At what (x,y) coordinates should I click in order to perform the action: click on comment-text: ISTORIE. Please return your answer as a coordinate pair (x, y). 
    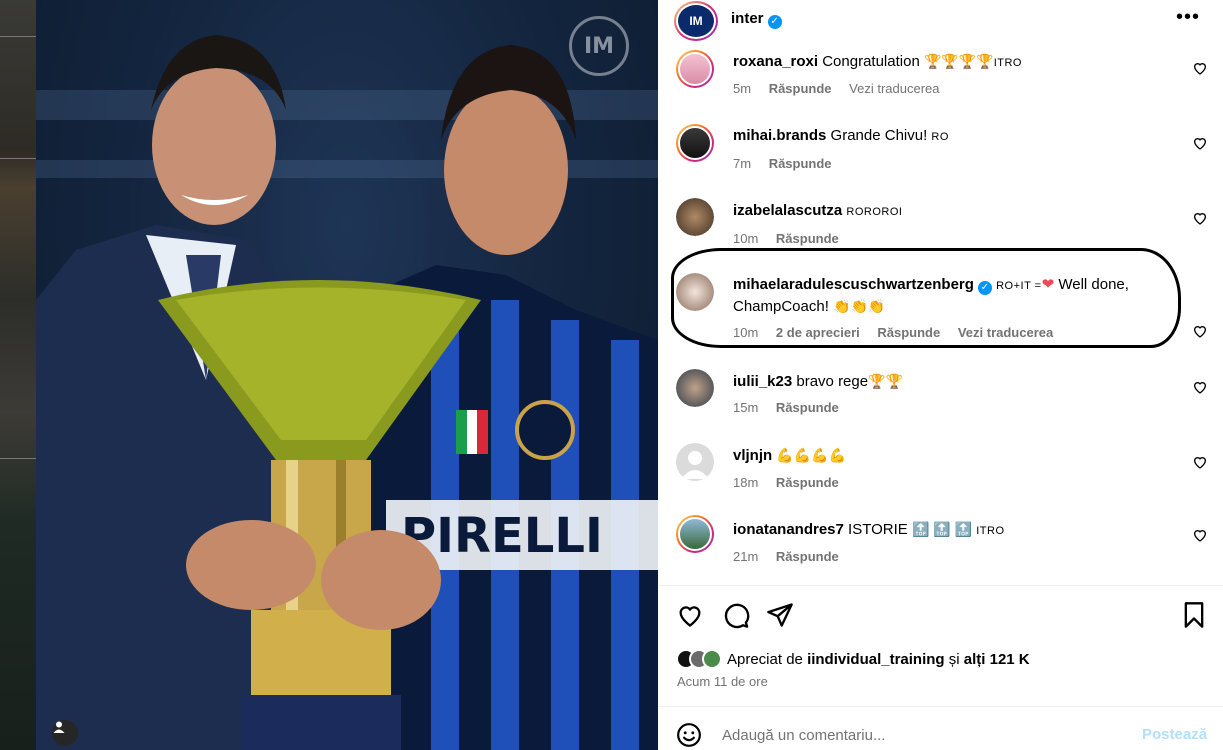
    Looking at the image, I should click on (878, 529).